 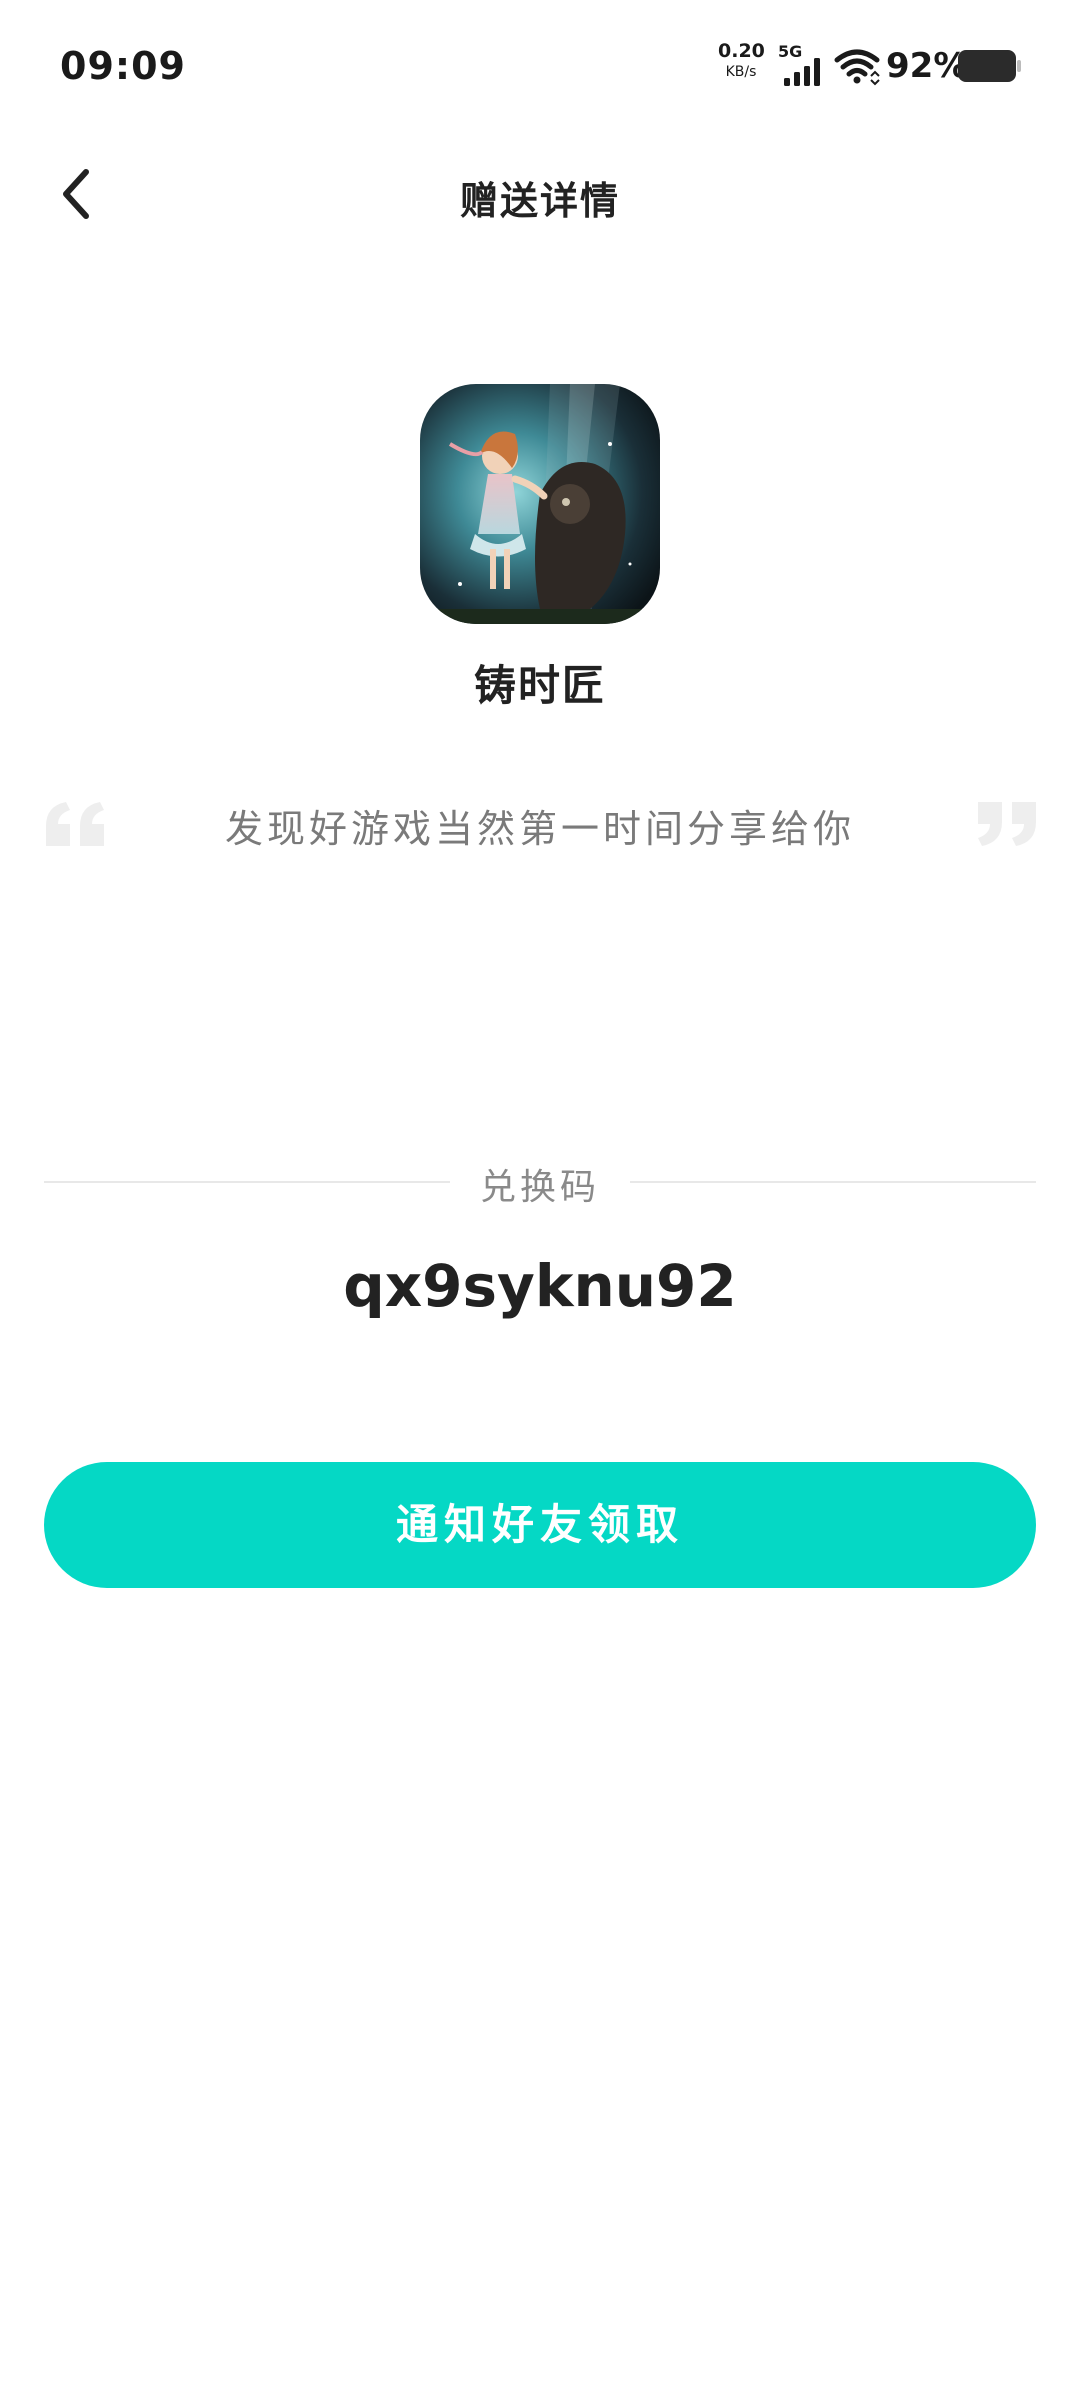 I want to click on wifi-icon, so click(x=857, y=67).